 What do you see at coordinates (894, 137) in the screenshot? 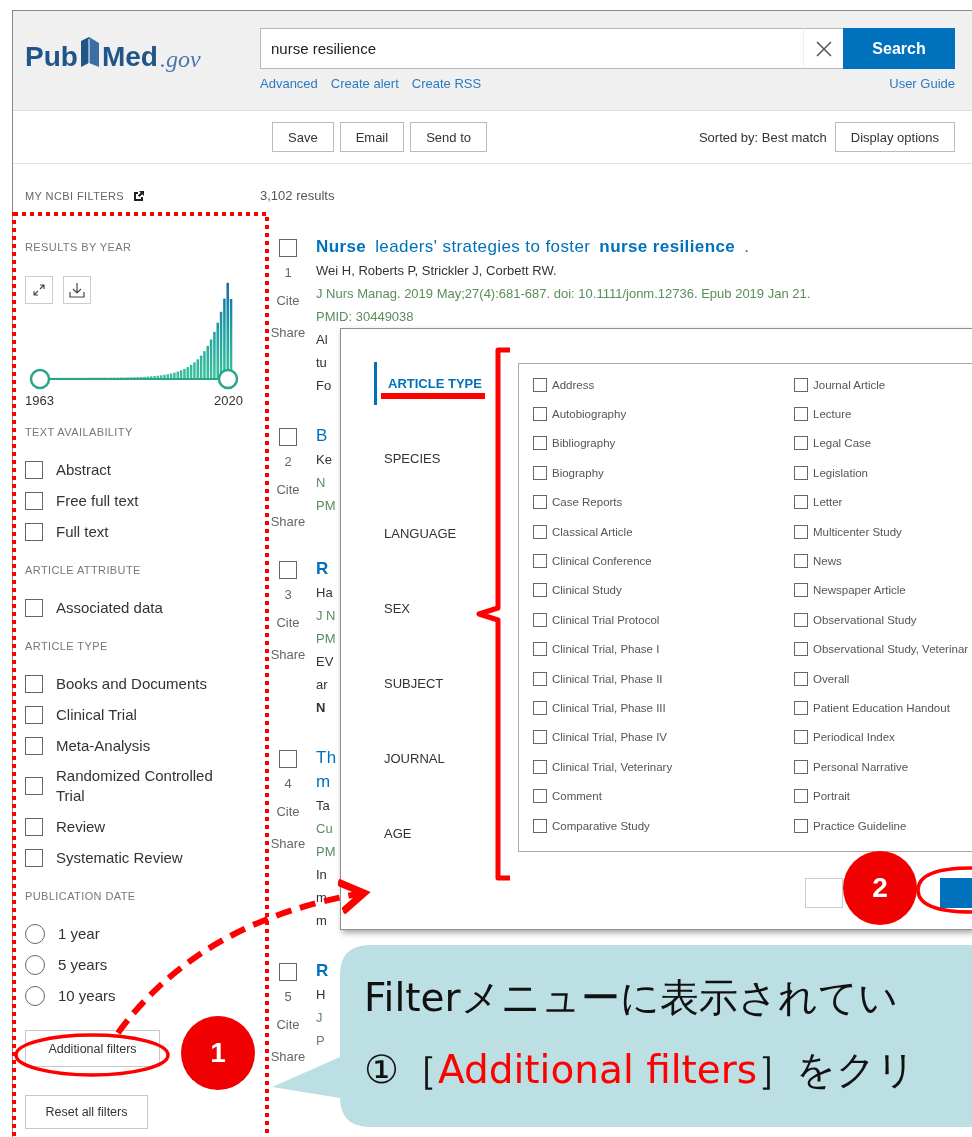
I see `display-options-button: Display options` at bounding box center [894, 137].